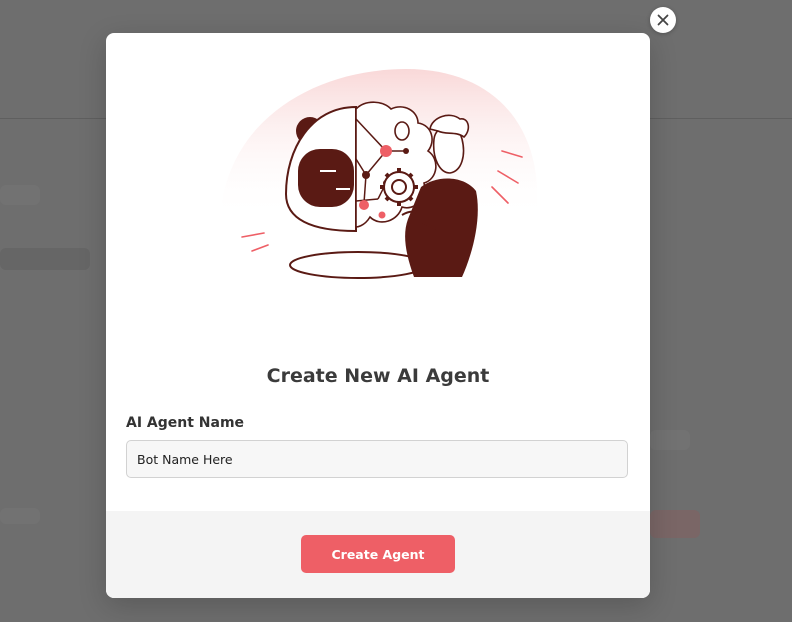  Describe the element at coordinates (378, 376) in the screenshot. I see `modal-title: Create New AI Agent` at that location.